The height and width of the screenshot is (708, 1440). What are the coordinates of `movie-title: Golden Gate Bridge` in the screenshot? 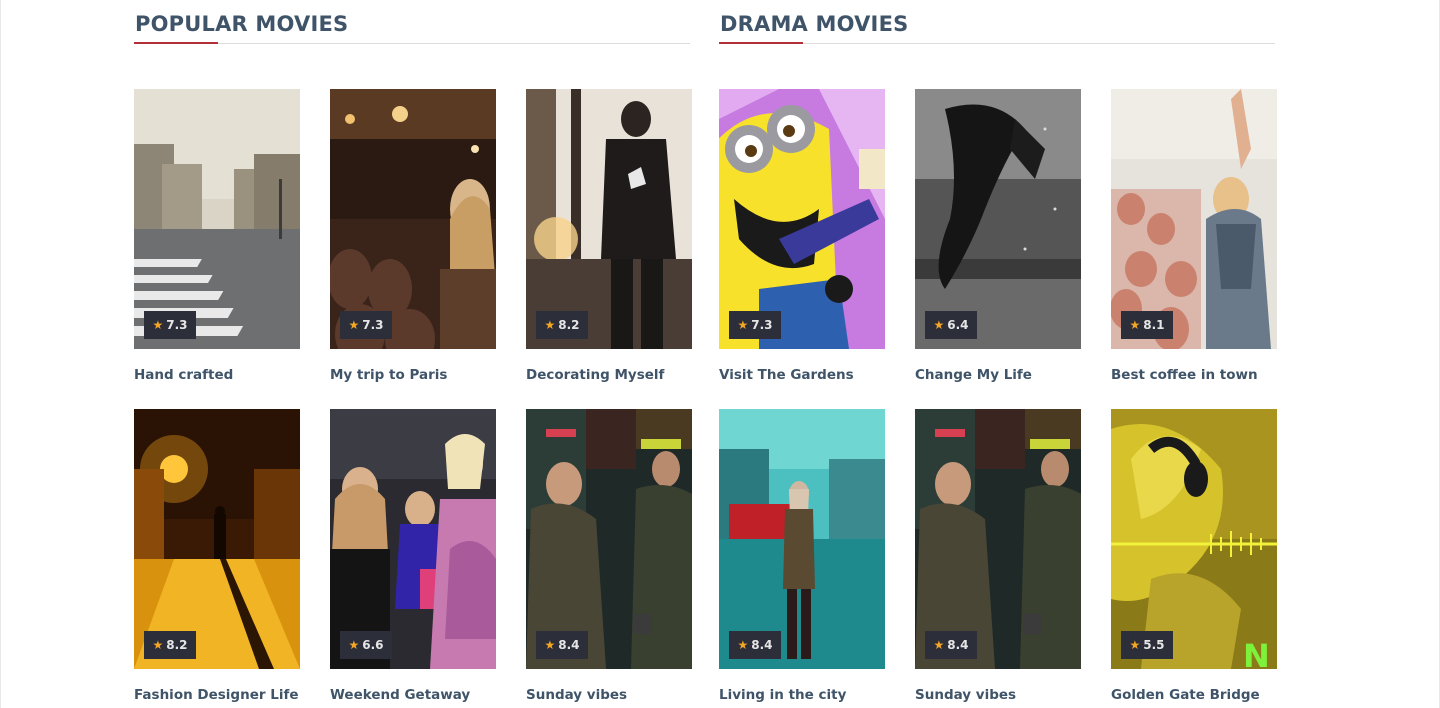 It's located at (1206, 695).